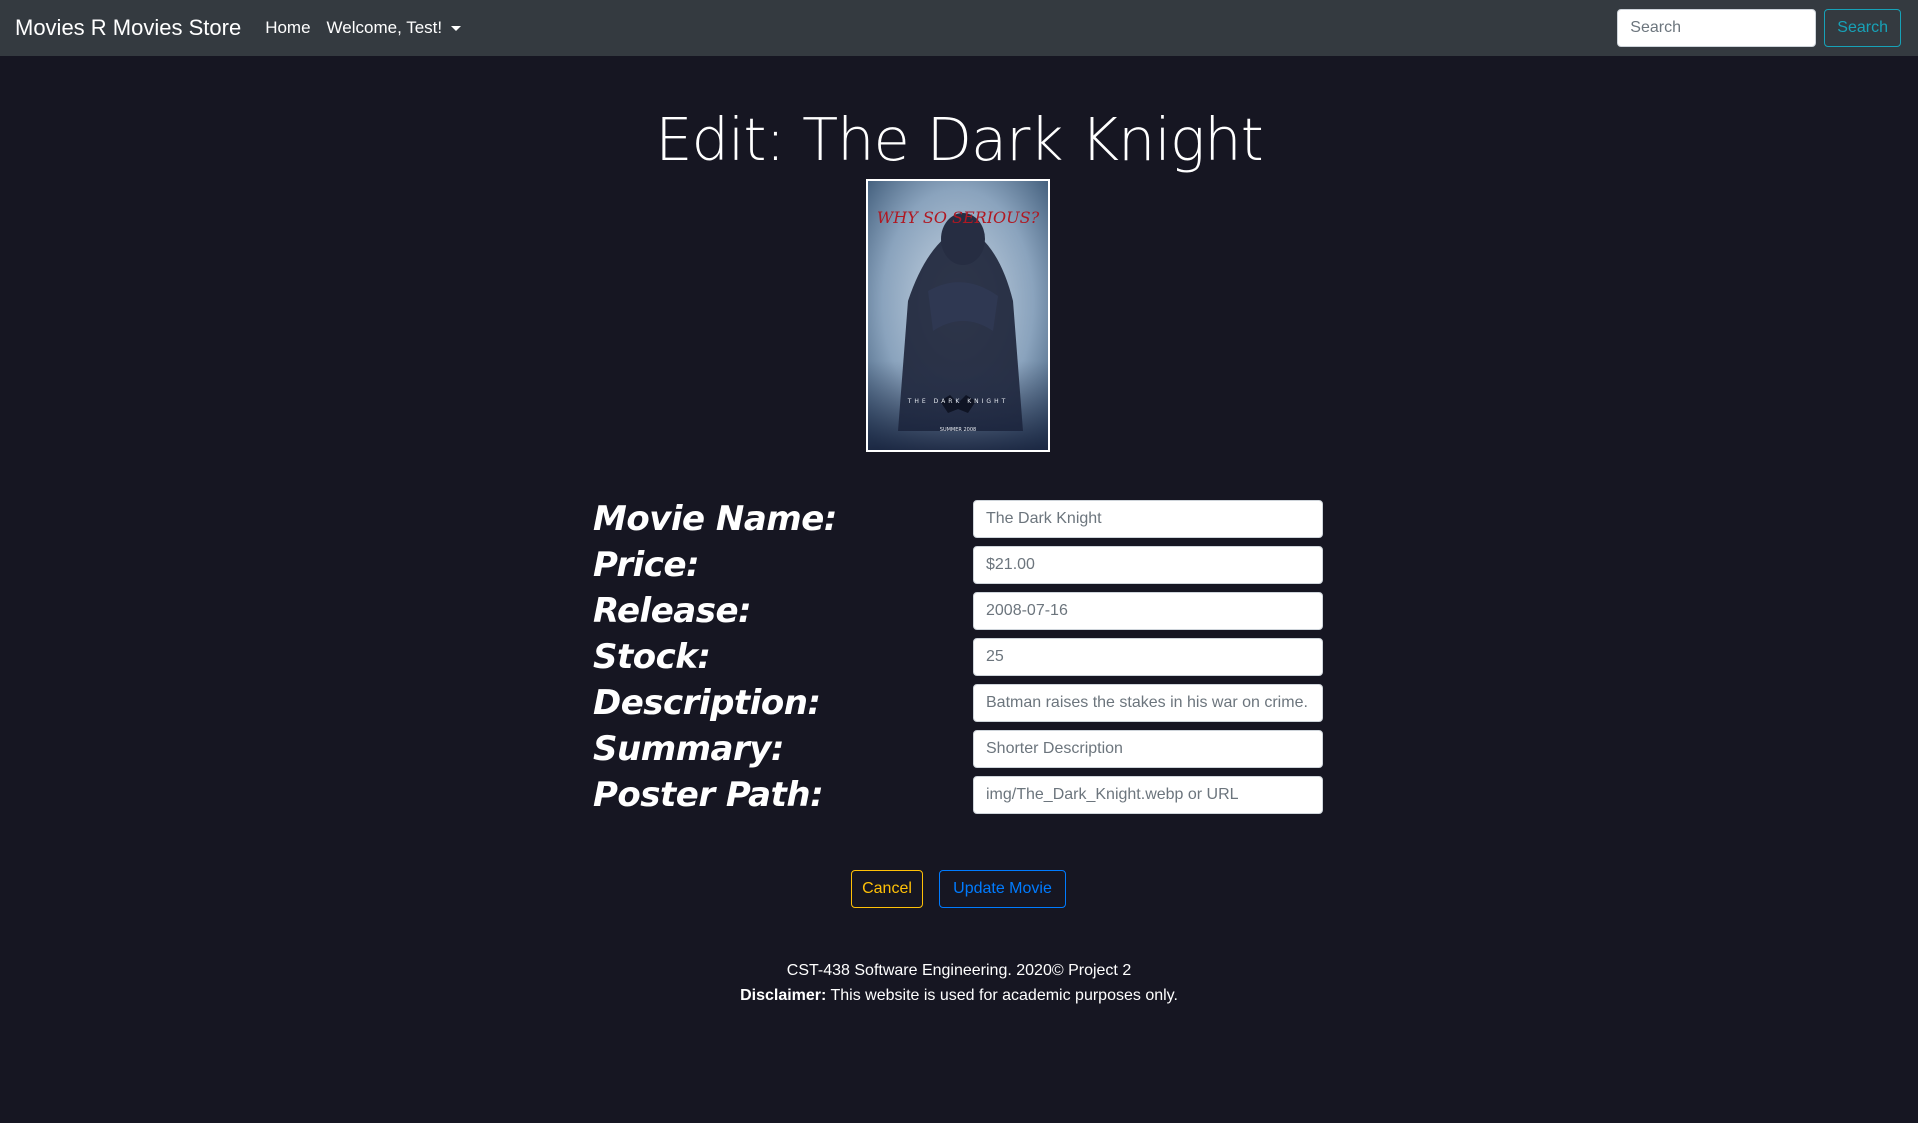 This screenshot has width=1918, height=1123. Describe the element at coordinates (783, 995) in the screenshot. I see `disclaimer-label: Disclaimer:` at that location.